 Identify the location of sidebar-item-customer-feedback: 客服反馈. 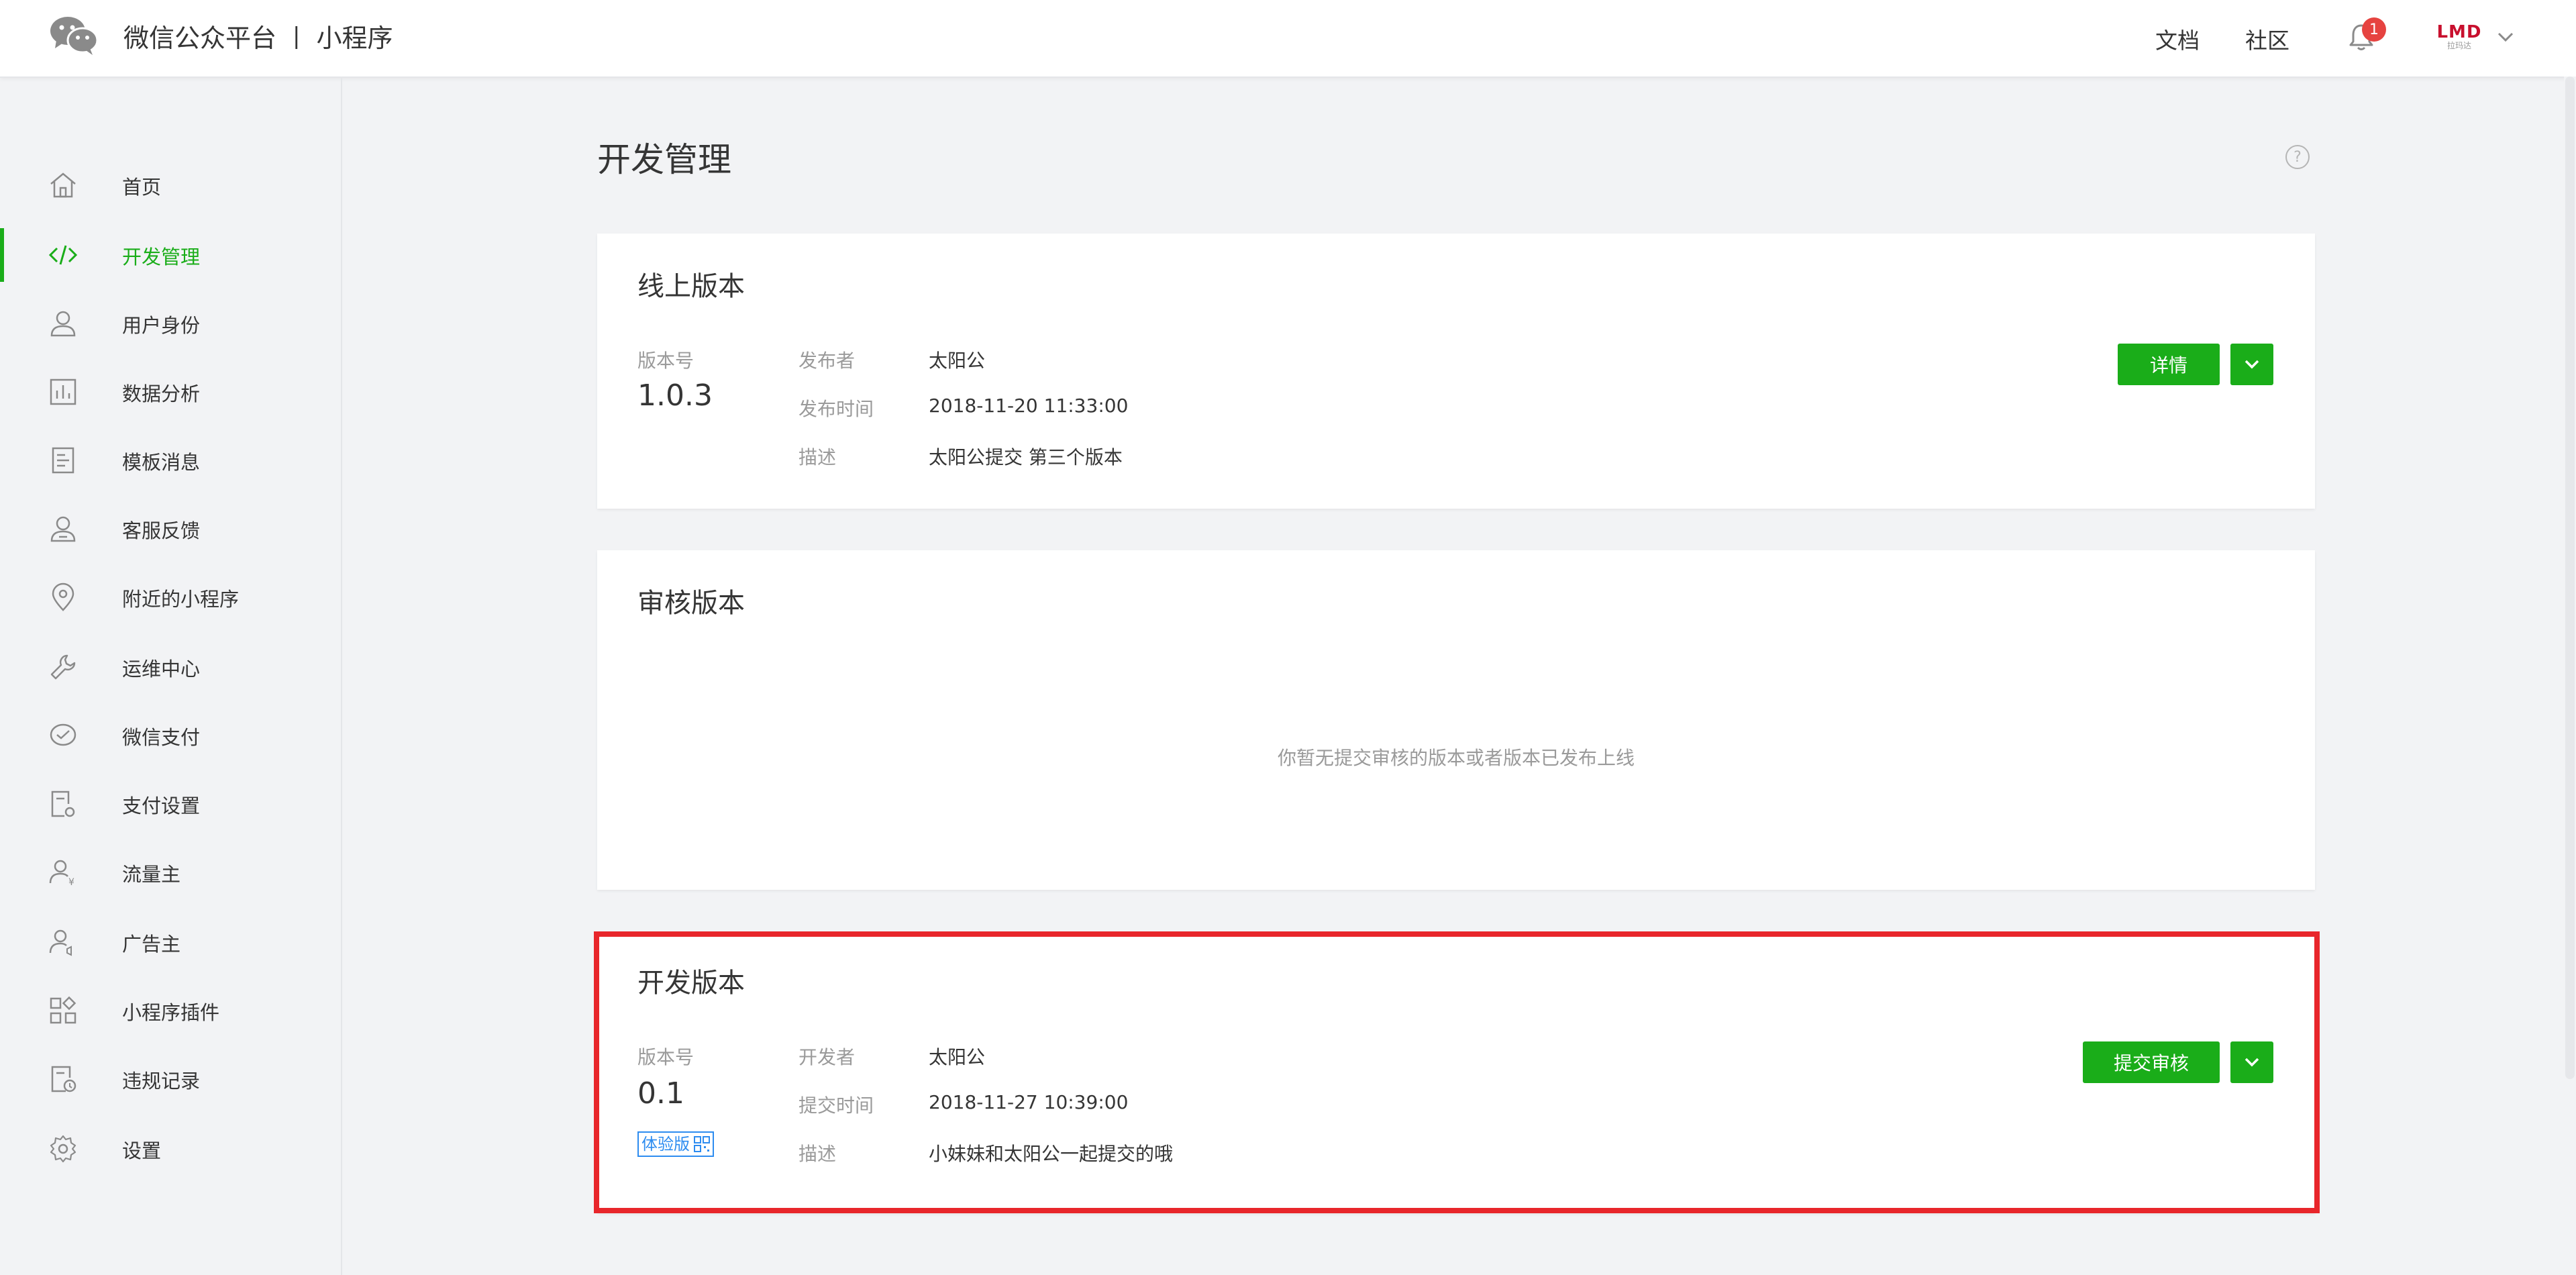
(170, 529).